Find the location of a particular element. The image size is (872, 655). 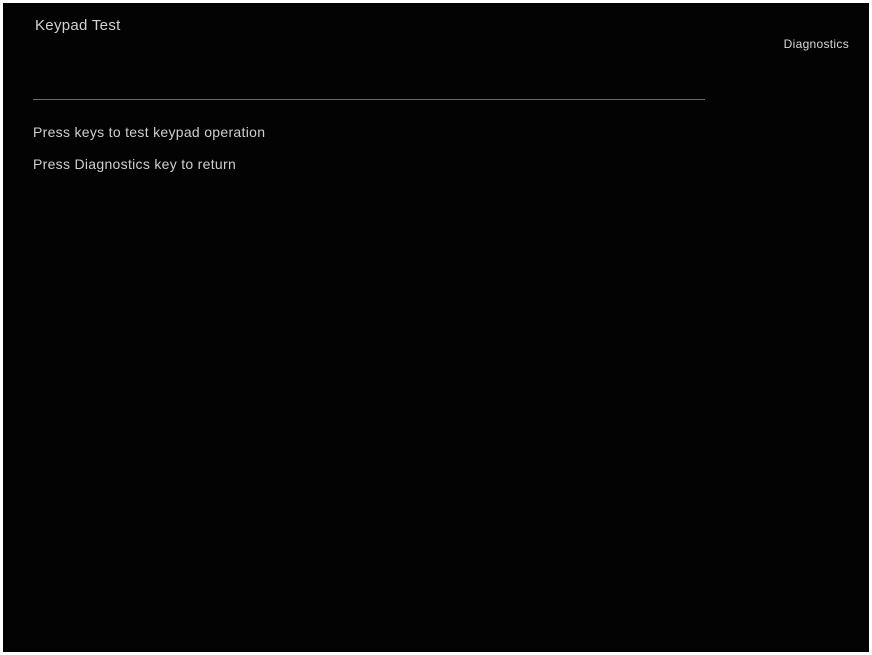

instruction-line: Press keys to test keypad operation is located at coordinates (149, 132).